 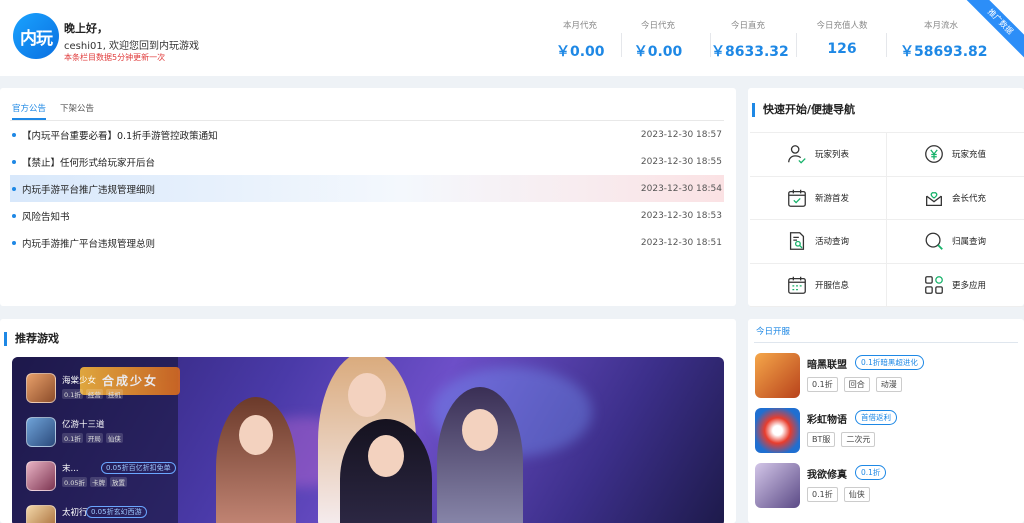 I want to click on announcement-tabs: 官方公告 下架公告, so click(x=60, y=111).